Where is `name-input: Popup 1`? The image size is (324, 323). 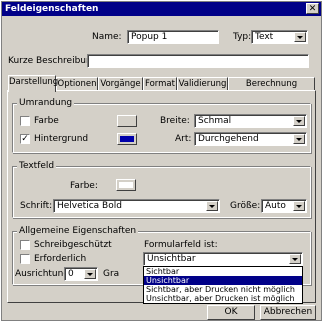 name-input: Popup 1 is located at coordinates (173, 37).